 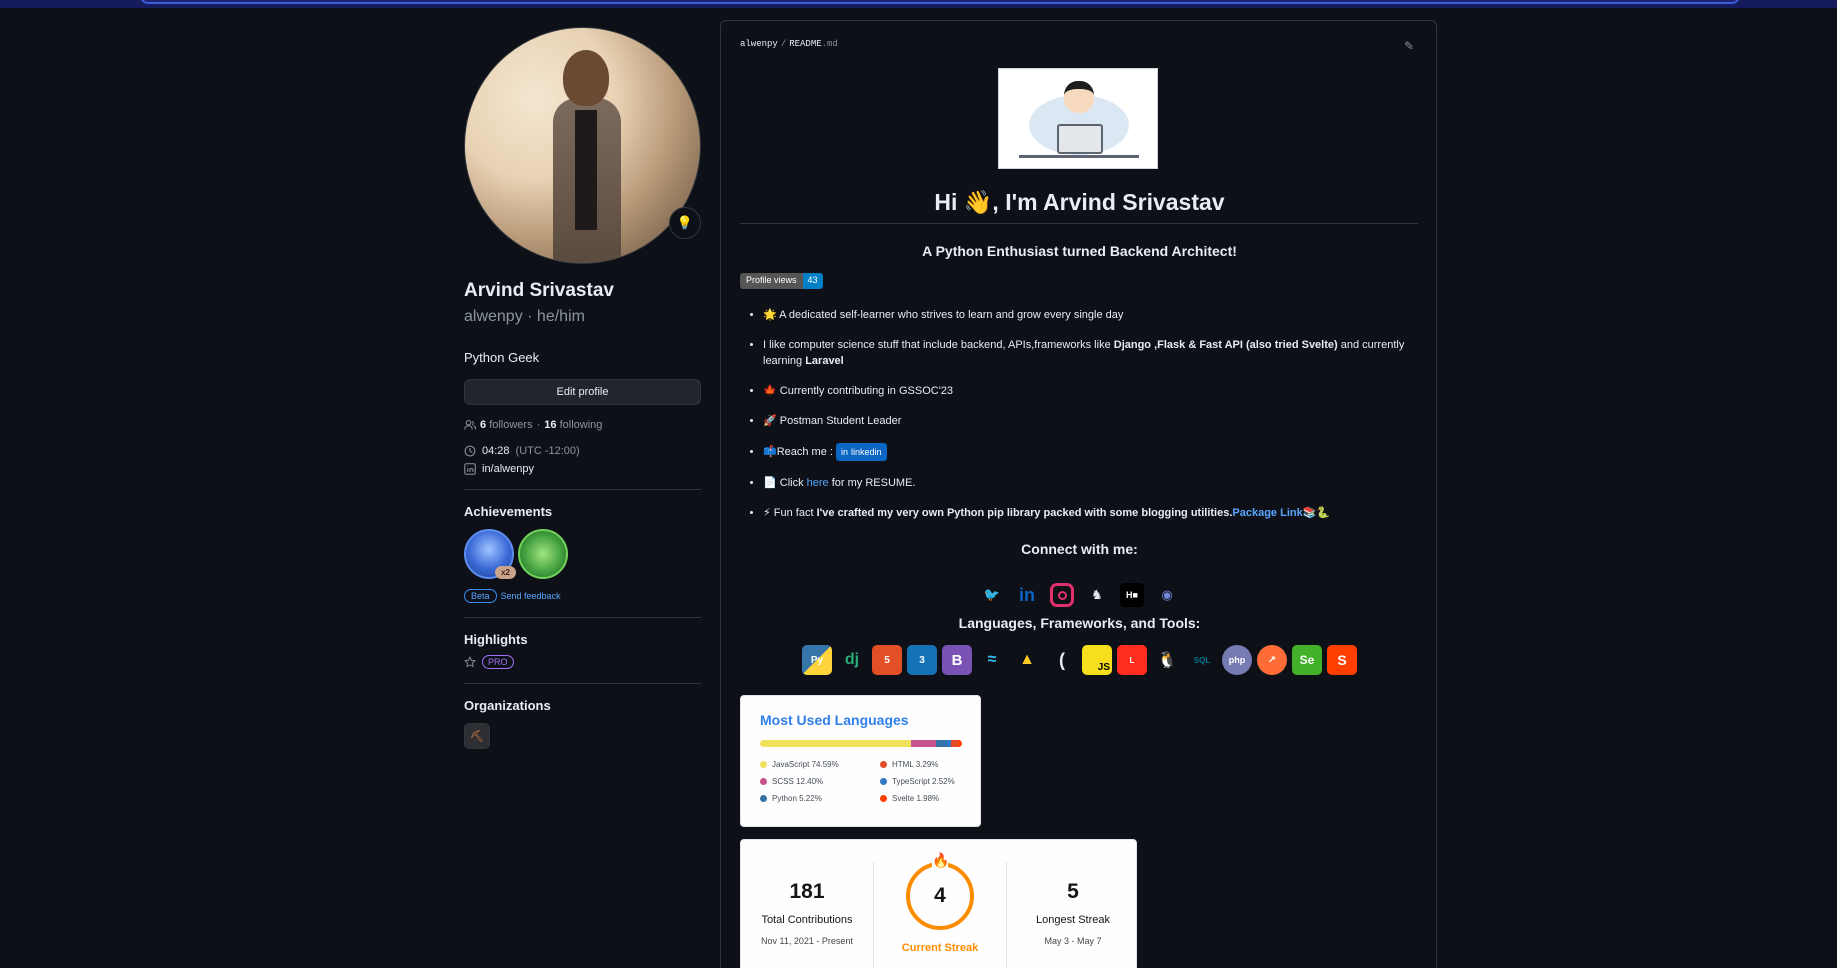 I want to click on javascript-icon: JS, so click(x=1097, y=660).